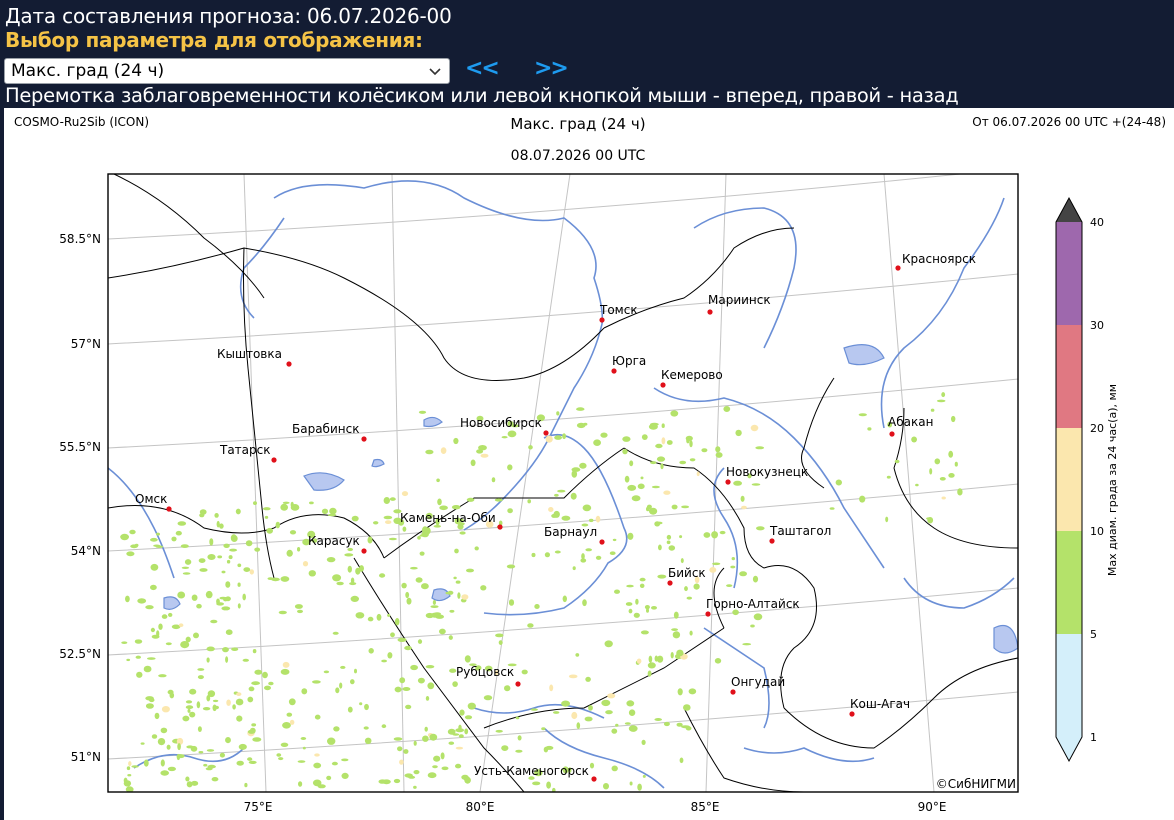  What do you see at coordinates (80, 654) in the screenshot?
I see `lat-label: 52.5°N` at bounding box center [80, 654].